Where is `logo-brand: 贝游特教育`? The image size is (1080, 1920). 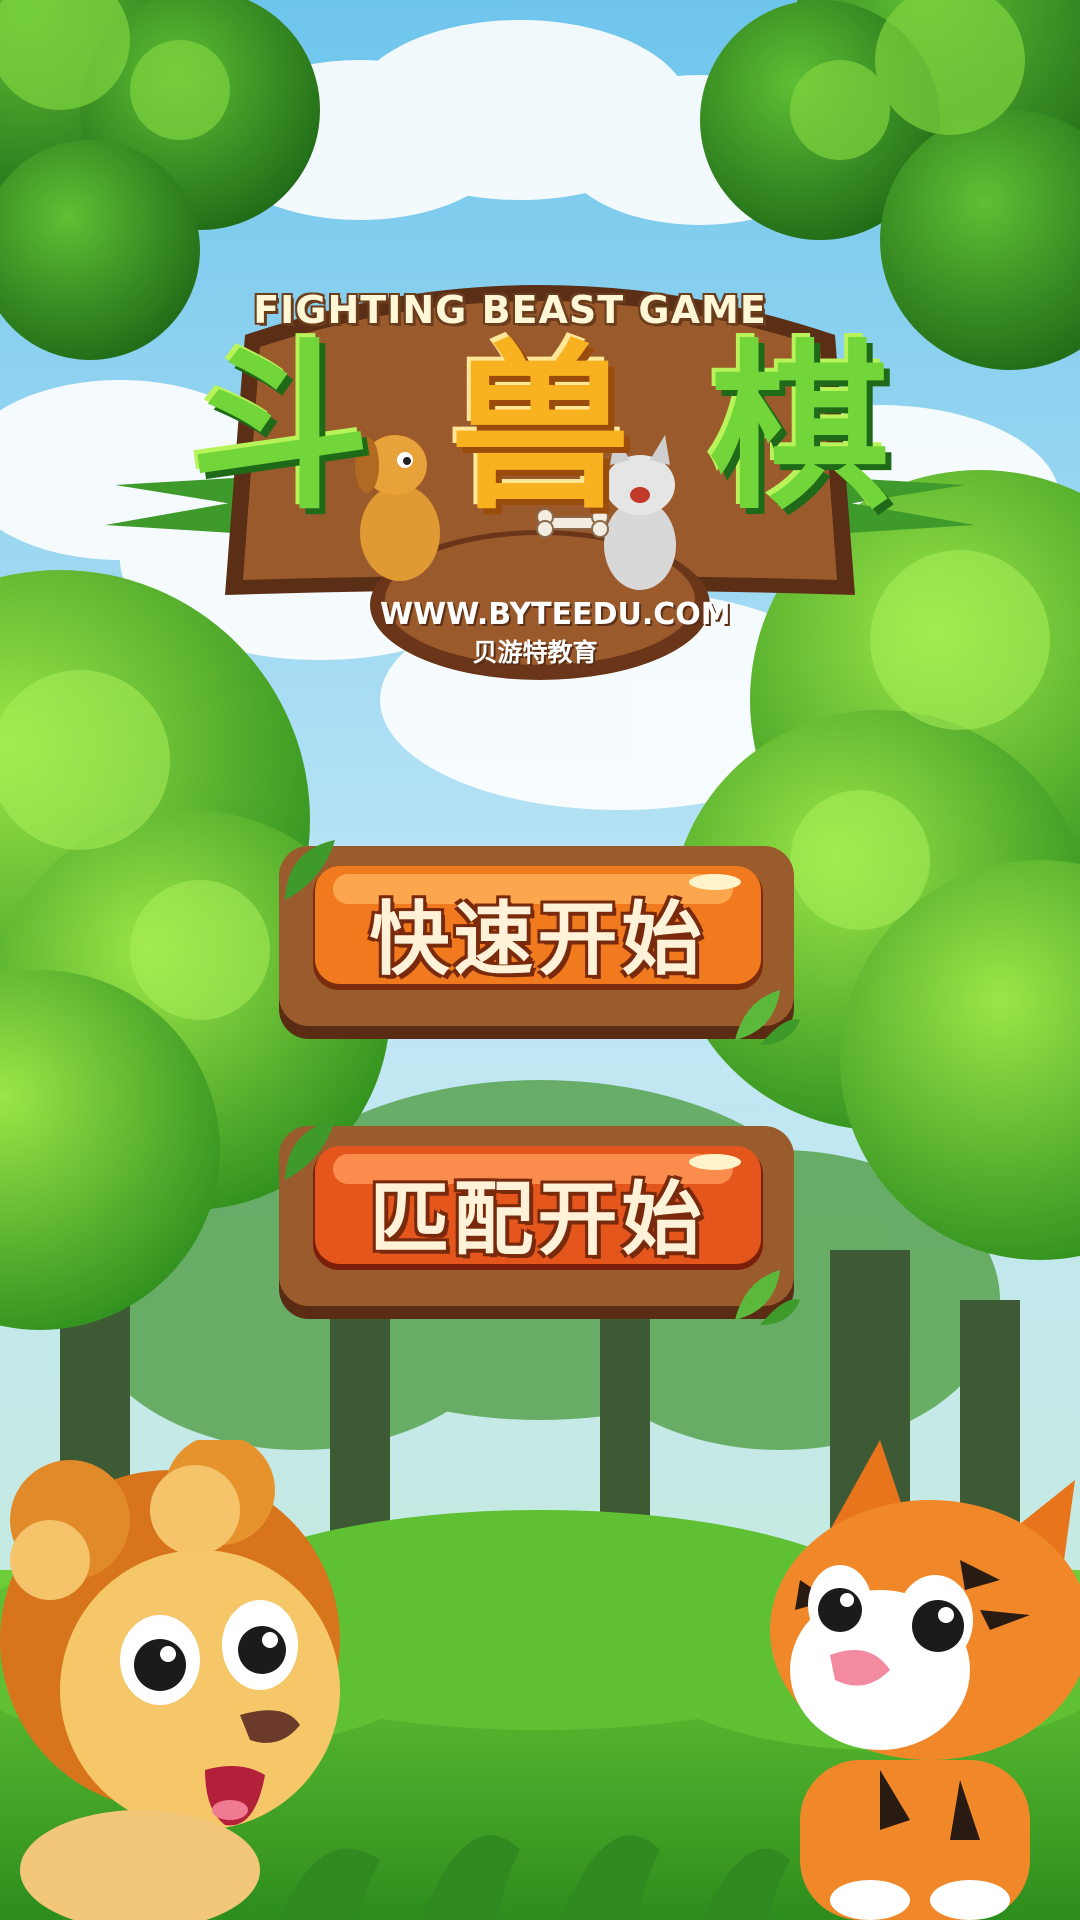
logo-brand: 贝游特教育 is located at coordinates (535, 652).